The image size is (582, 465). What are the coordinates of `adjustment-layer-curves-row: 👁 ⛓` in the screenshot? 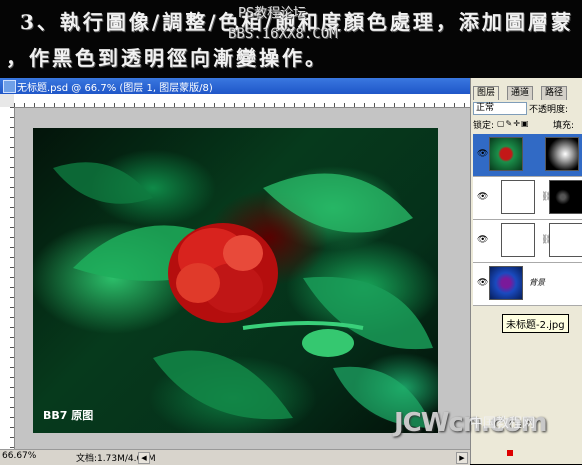 It's located at (527, 241).